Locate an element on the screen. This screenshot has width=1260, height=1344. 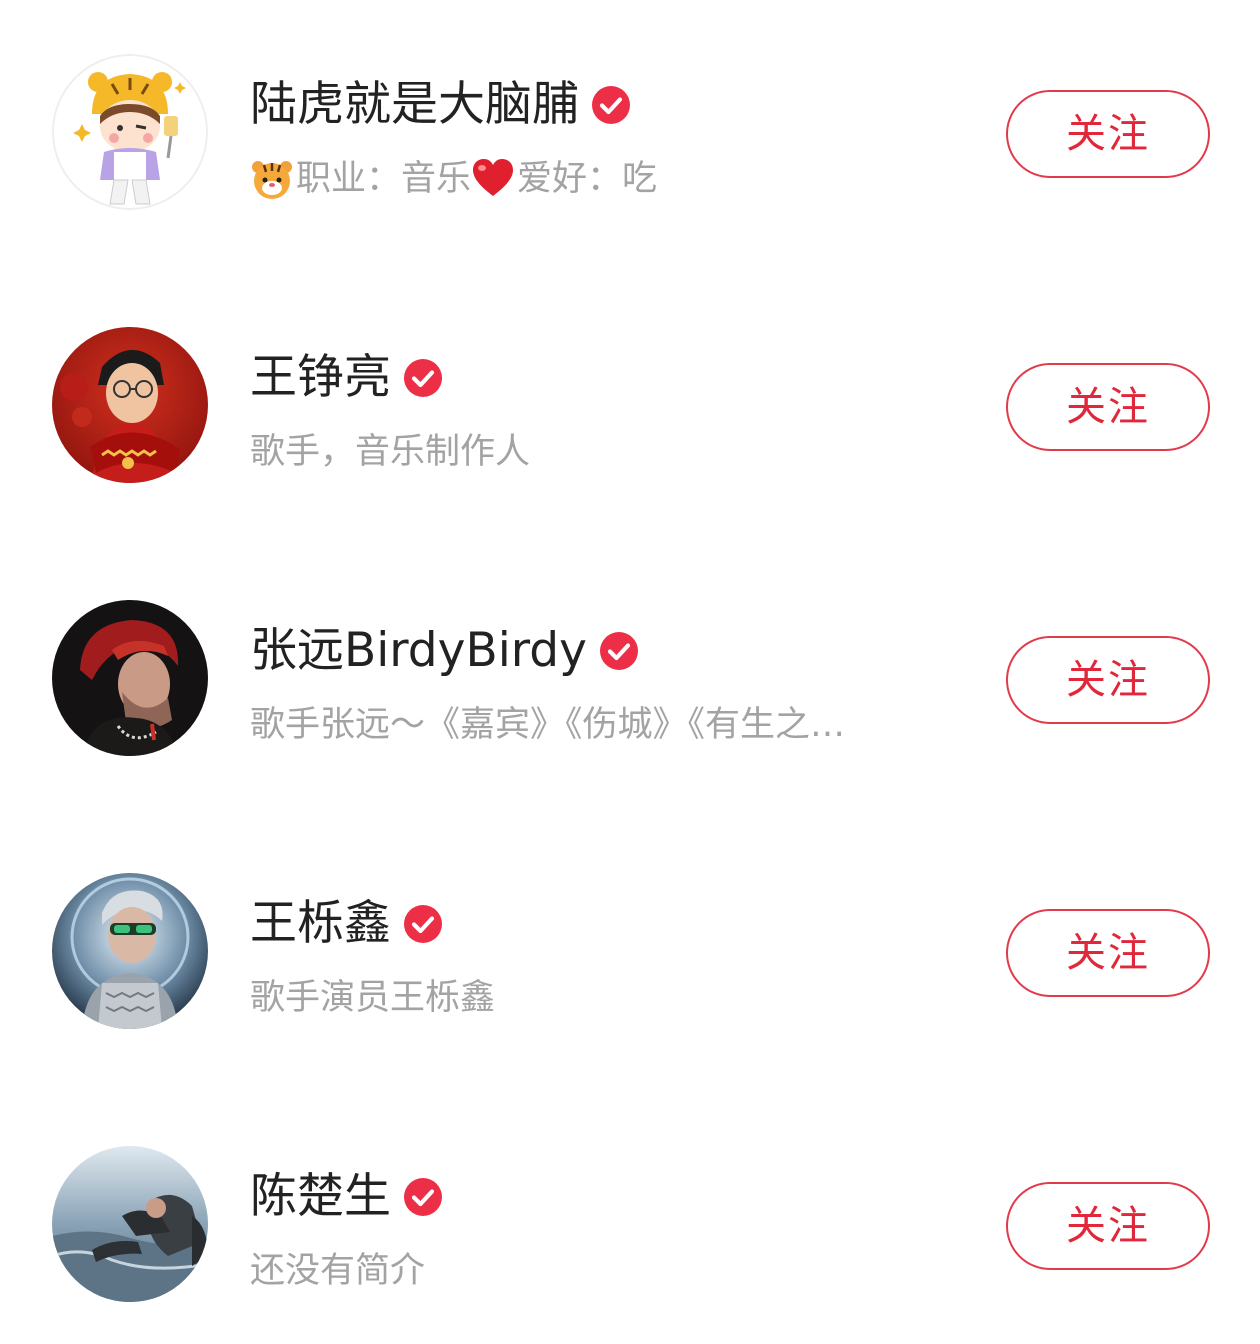
name-line: 陆虎就是大脑脯 is located at coordinates (440, 105).